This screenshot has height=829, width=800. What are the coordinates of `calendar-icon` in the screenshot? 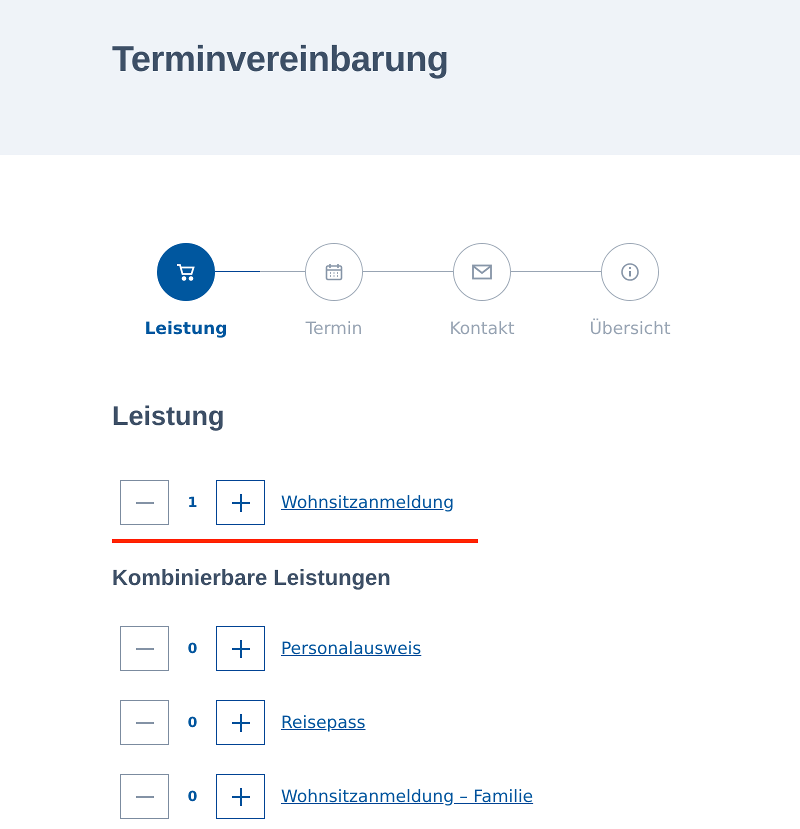 It's located at (334, 272).